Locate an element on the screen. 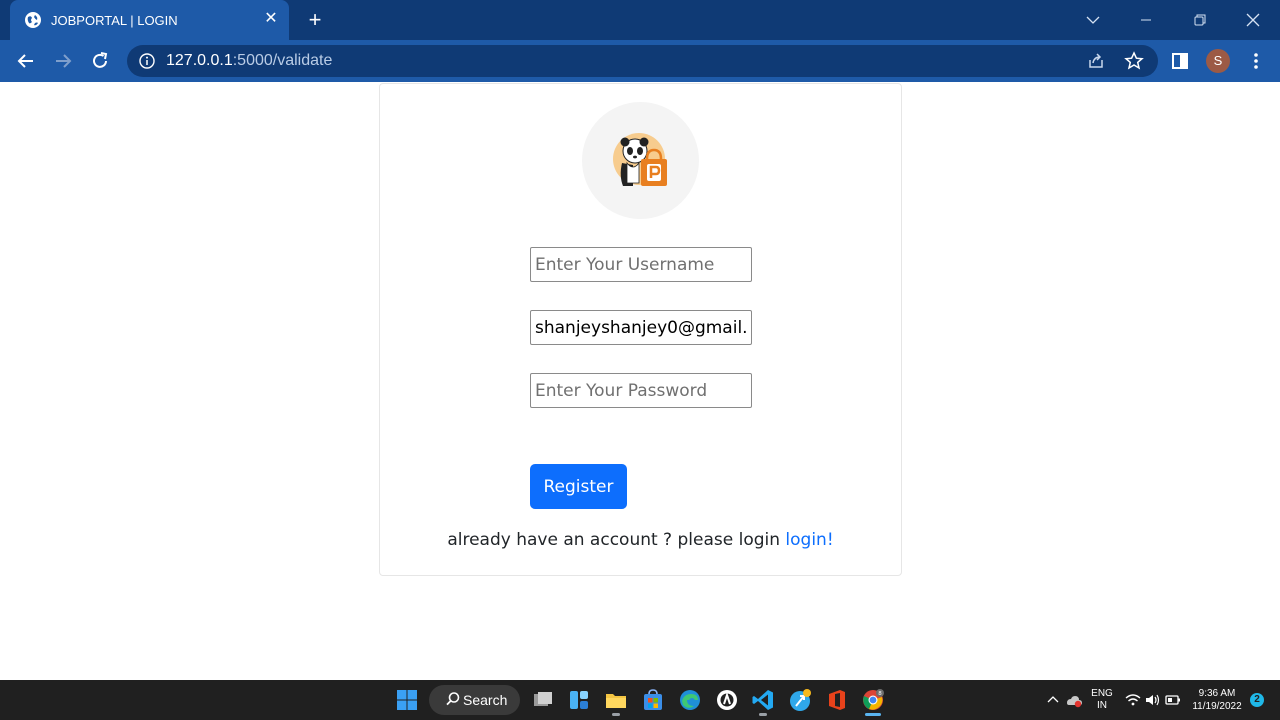 The height and width of the screenshot is (720, 1280). task-view-icon is located at coordinates (543, 700).